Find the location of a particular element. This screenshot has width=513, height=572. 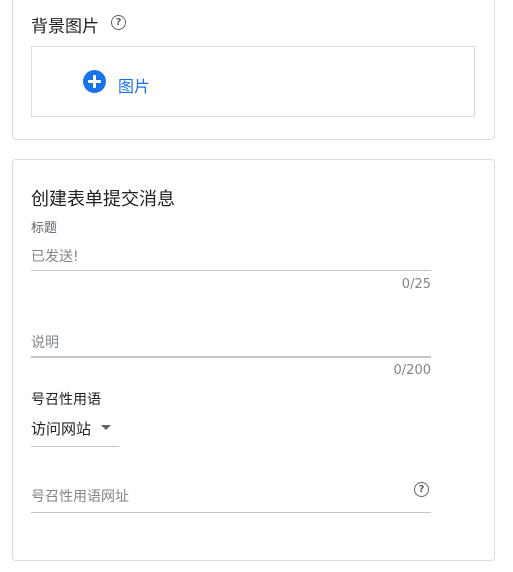

cta-dropdown: 访问网站 is located at coordinates (75, 431).